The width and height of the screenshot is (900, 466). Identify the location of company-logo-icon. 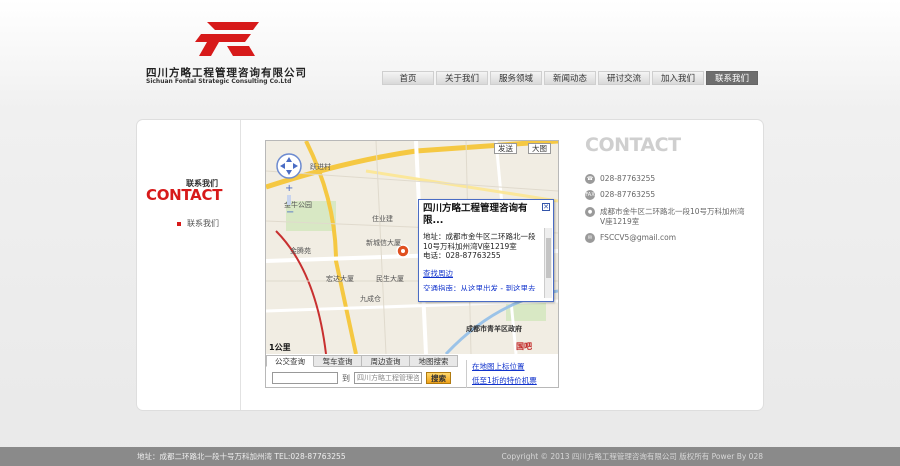
(228, 39).